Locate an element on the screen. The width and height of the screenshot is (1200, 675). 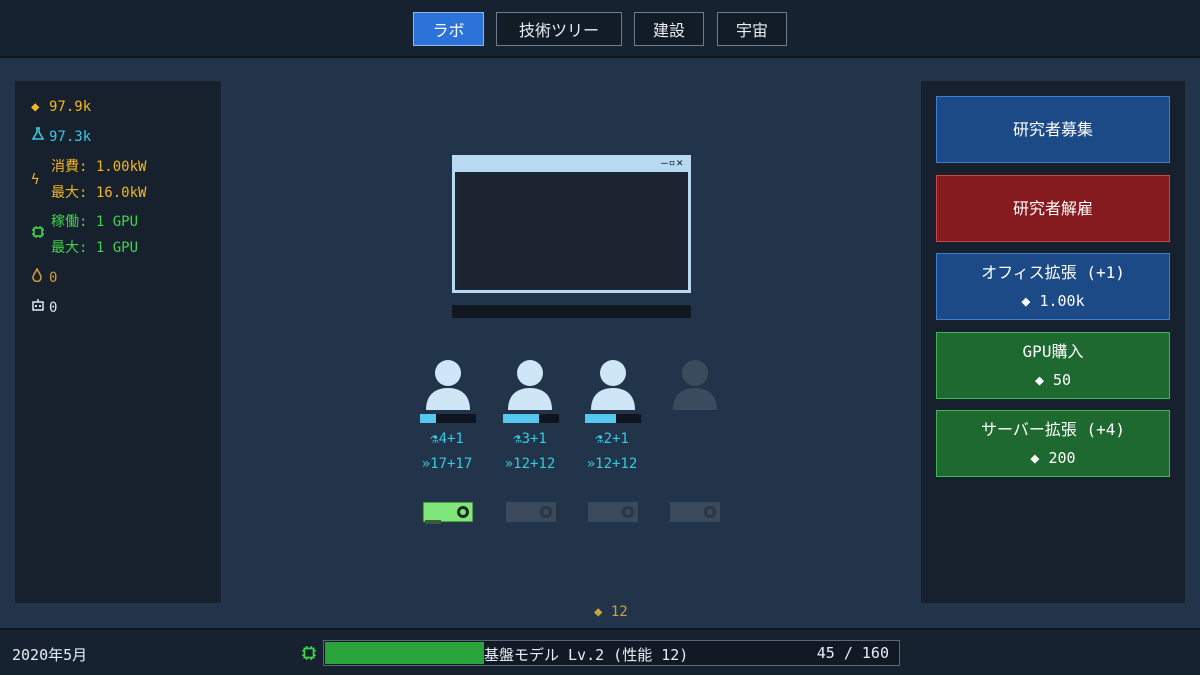
model-progress-bar: 基盤モデル Lv.2 (性能 12) 45 / 160 is located at coordinates (611, 653).